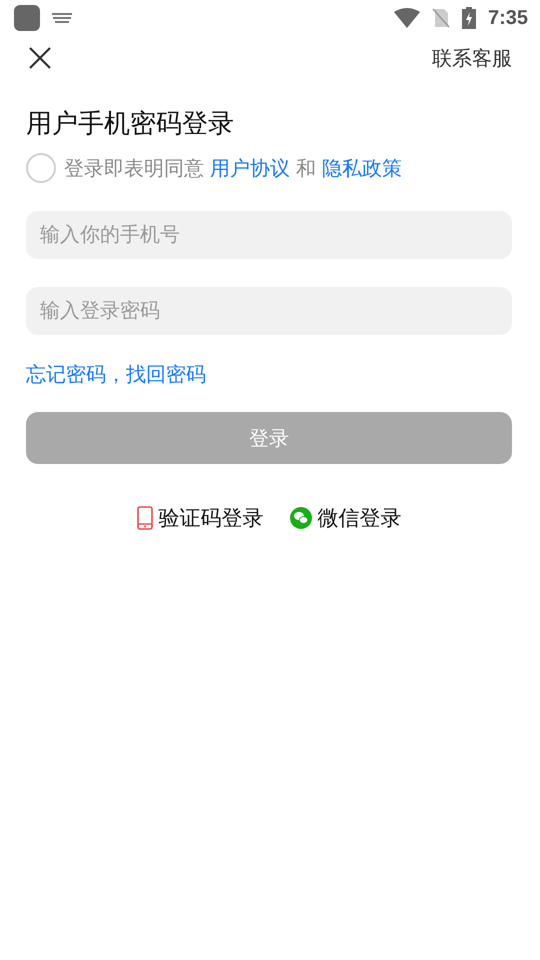 This screenshot has width=540, height=960. Describe the element at coordinates (508, 18) in the screenshot. I see `clock-time: 7:35` at that location.